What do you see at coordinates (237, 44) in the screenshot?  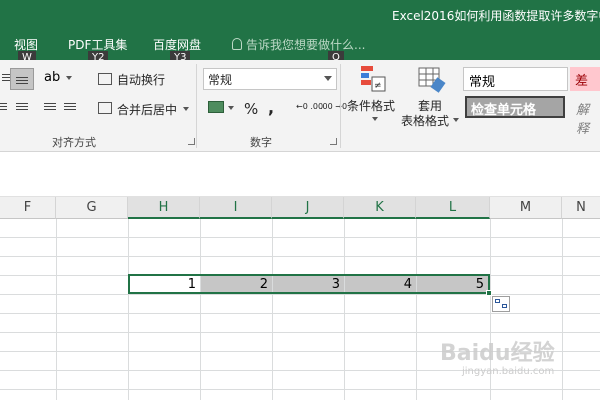 I see `lightbulb-icon` at bounding box center [237, 44].